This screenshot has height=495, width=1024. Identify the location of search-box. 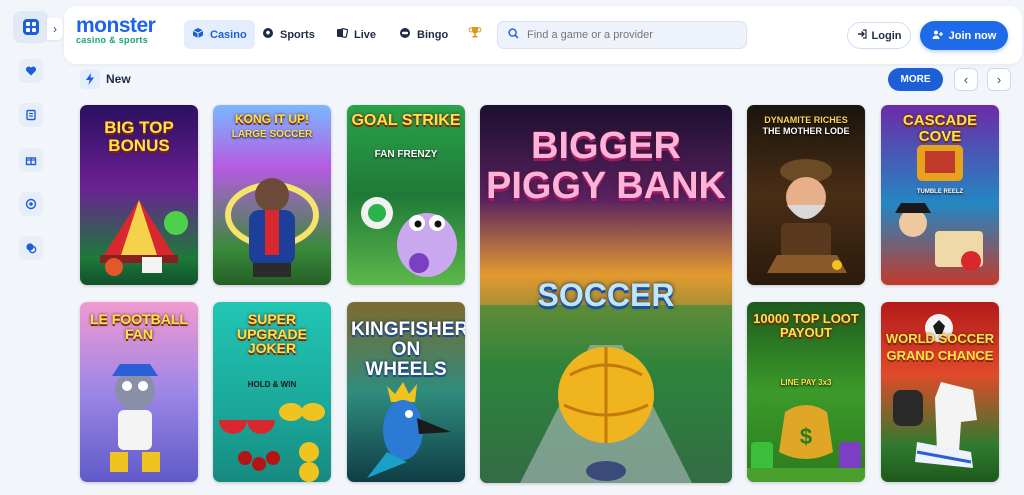
(622, 35).